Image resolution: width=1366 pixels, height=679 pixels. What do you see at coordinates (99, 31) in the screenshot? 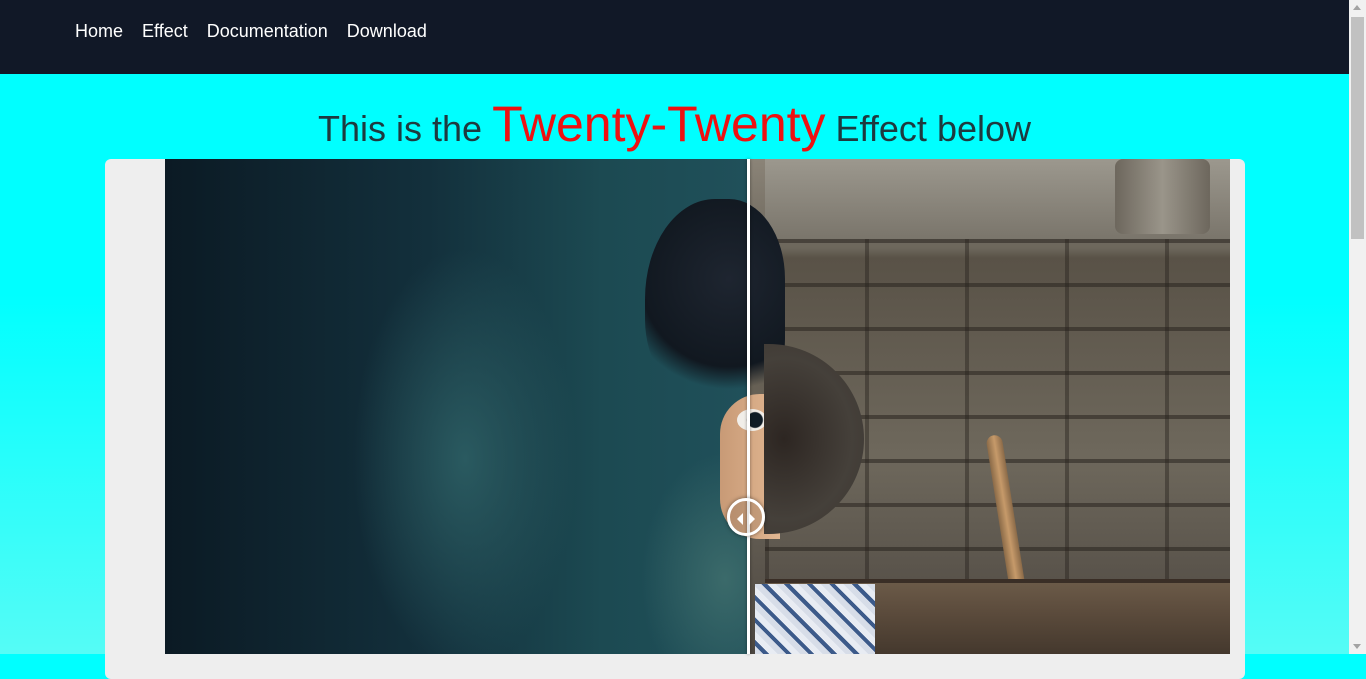
I see `nav-link-home: Home` at bounding box center [99, 31].